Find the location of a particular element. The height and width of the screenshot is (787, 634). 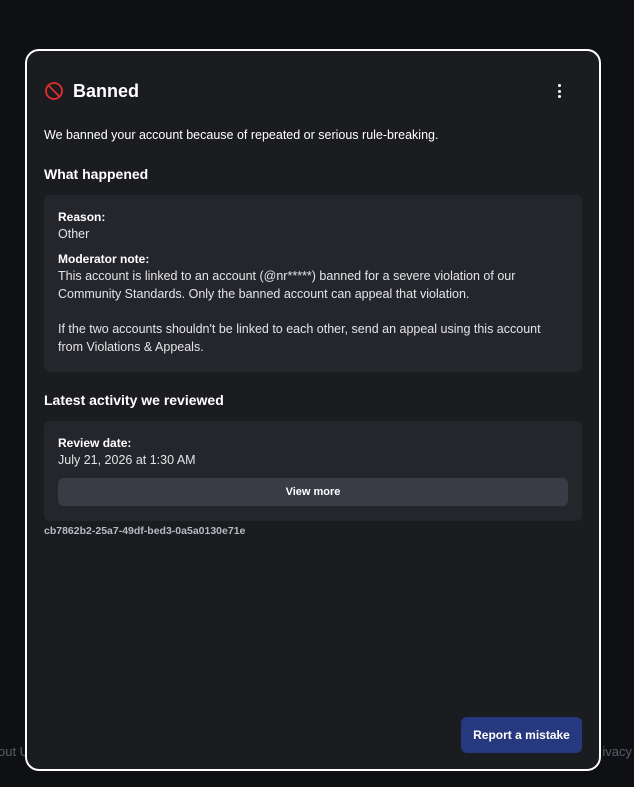

reason-label: Reason: is located at coordinates (82, 217).